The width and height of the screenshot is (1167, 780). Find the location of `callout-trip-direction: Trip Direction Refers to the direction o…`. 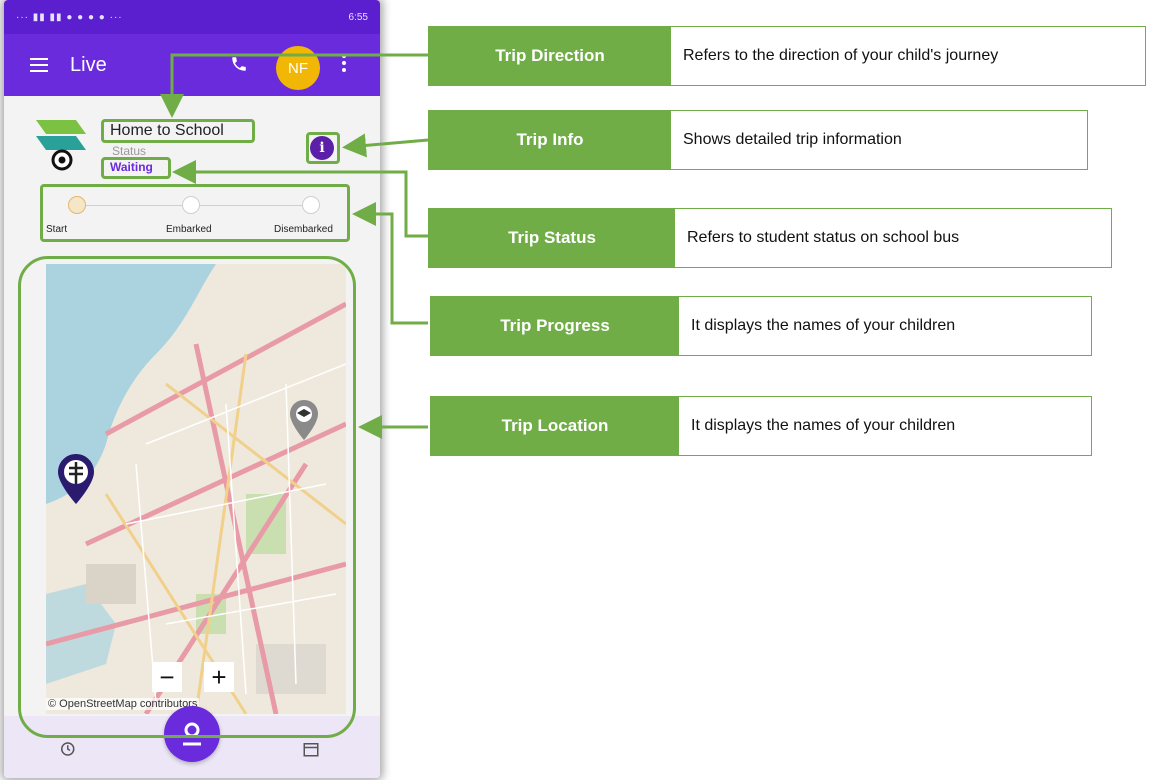

callout-trip-direction: Trip Direction Refers to the direction o… is located at coordinates (787, 56).